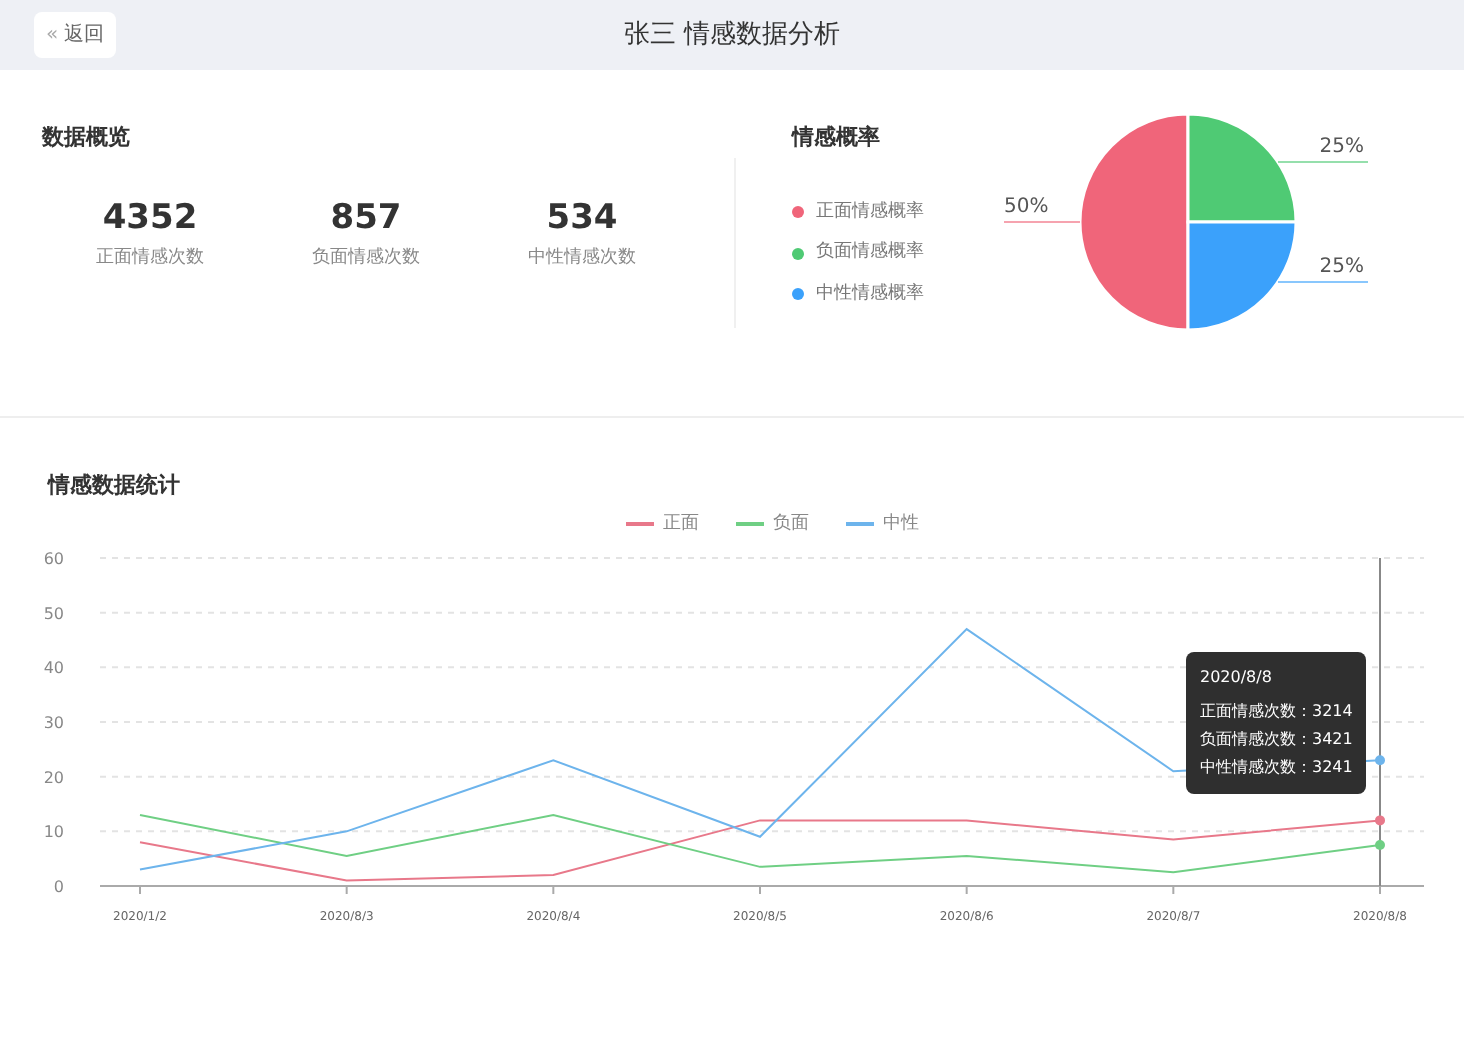 Image resolution: width=1464 pixels, height=1042 pixels. I want to click on section-title: 数据概览, so click(87, 138).